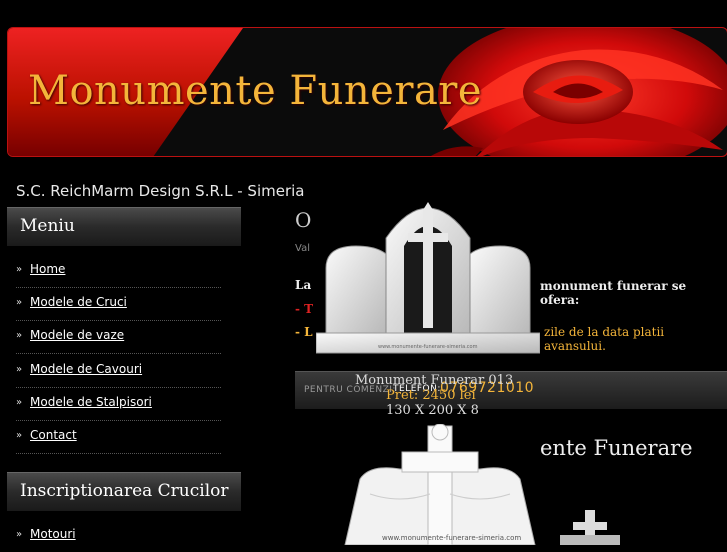 The height and width of the screenshot is (552, 727). I want to click on offer-line-red: - T, so click(304, 309).